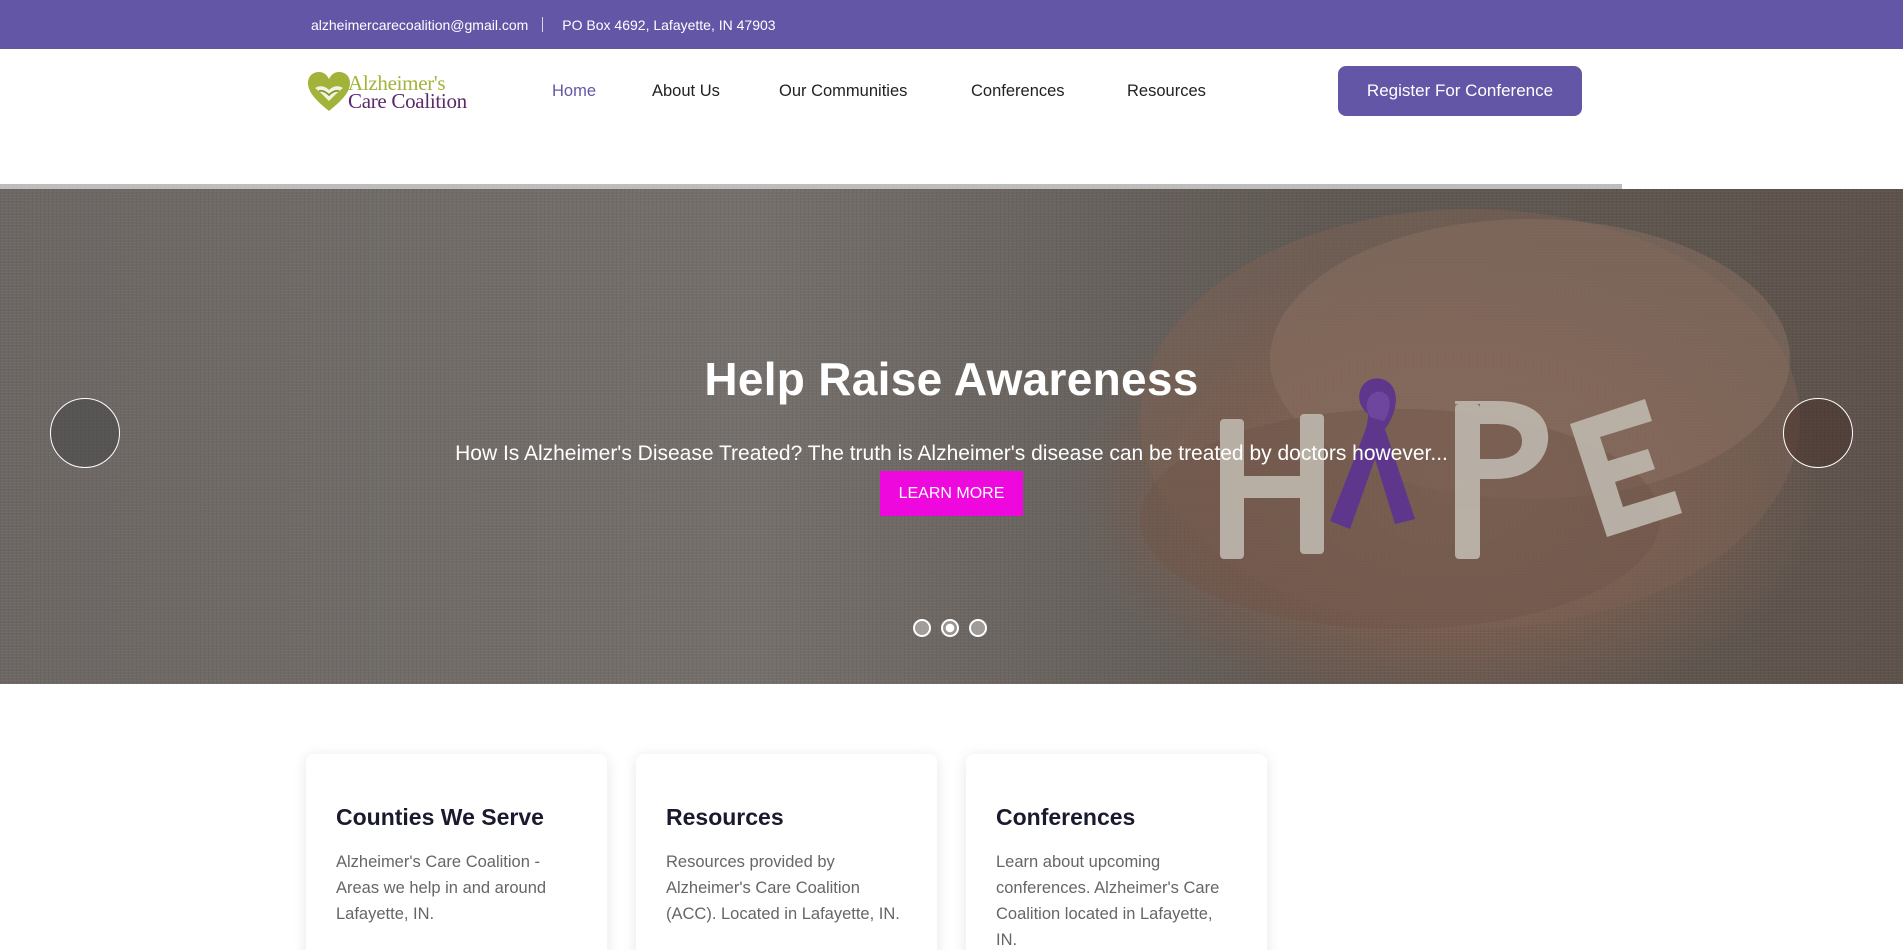 Image resolution: width=1903 pixels, height=950 pixels. Describe the element at coordinates (669, 24) in the screenshot. I see `contact-address: PO Box 4692, Lafayette, IN 47903` at that location.